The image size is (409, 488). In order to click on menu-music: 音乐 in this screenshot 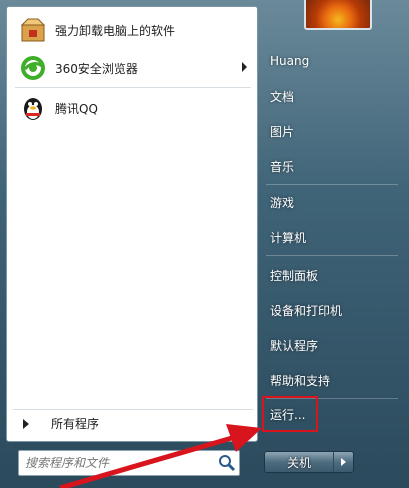, I will do `click(333, 166)`.